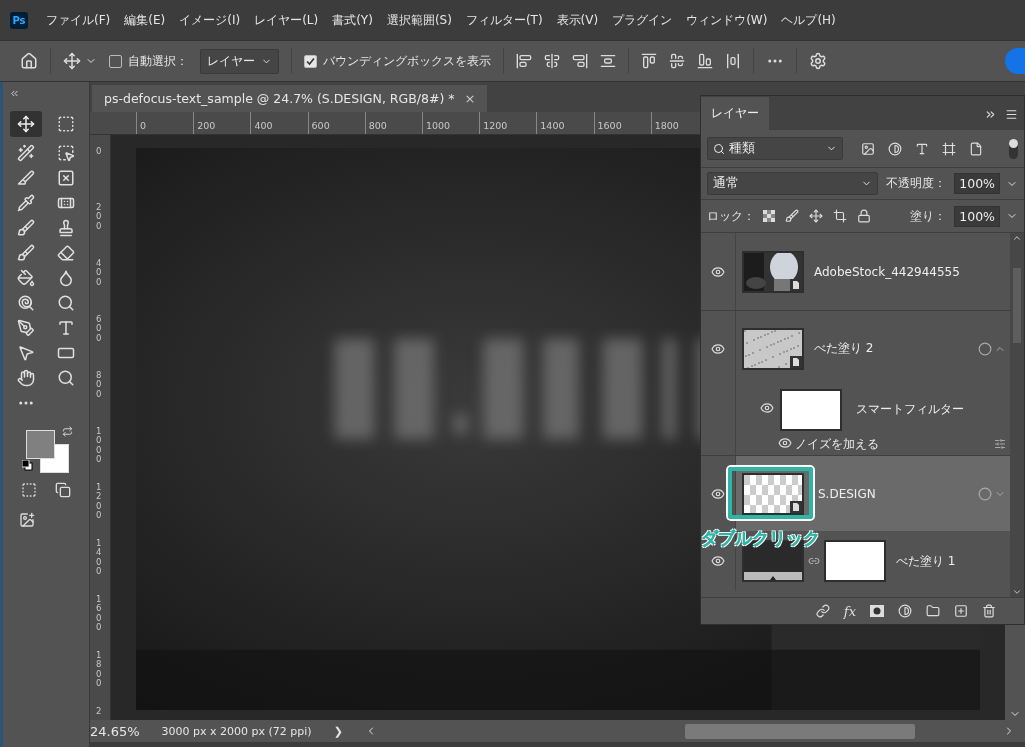 Image resolution: width=1025 pixels, height=747 pixels. What do you see at coordinates (727, 20) in the screenshot?
I see `menu-item: ウィンドウ(W)` at bounding box center [727, 20].